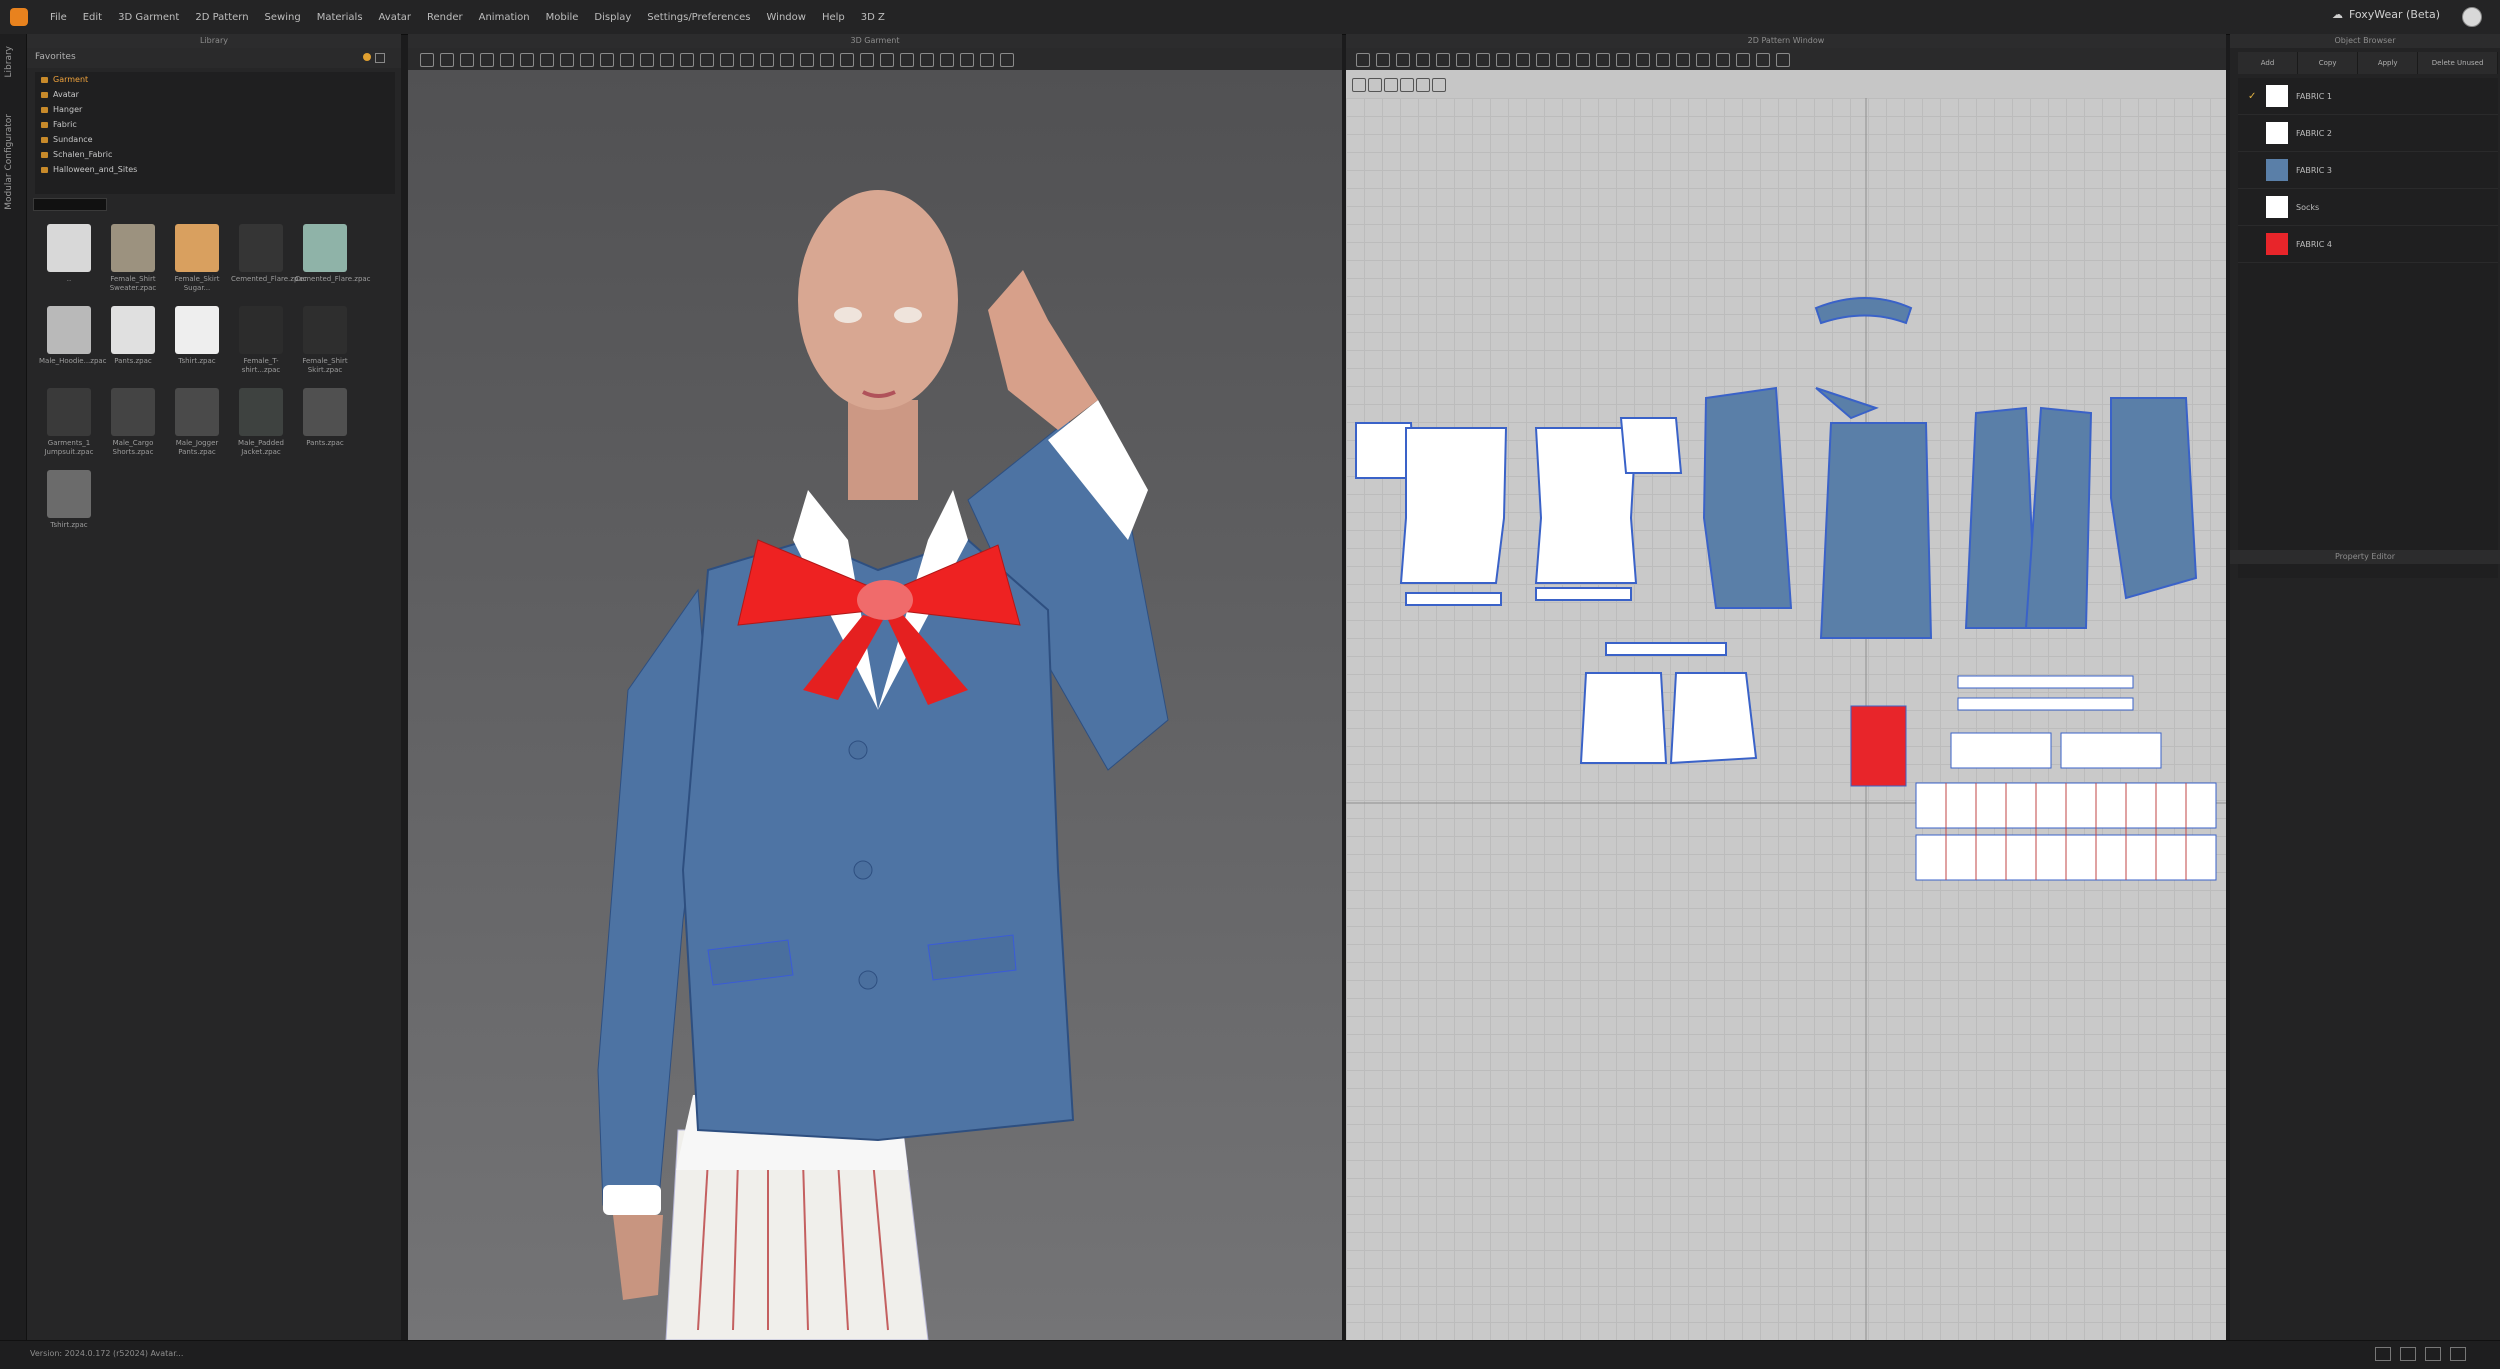 The height and width of the screenshot is (1369, 2500). Describe the element at coordinates (69, 422) in the screenshot. I see `library-asset: Garments_1 Jumpsuit.zpac` at that location.